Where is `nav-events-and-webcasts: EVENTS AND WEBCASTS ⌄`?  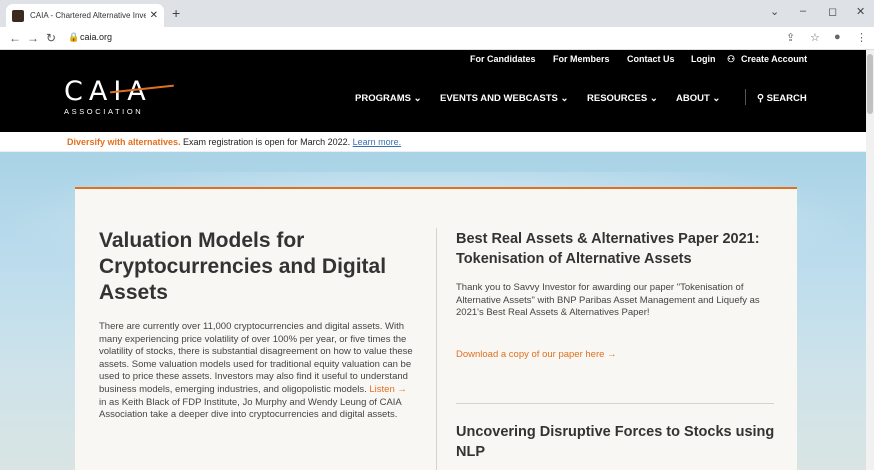 nav-events-and-webcasts: EVENTS AND WEBCASTS ⌄ is located at coordinates (504, 98).